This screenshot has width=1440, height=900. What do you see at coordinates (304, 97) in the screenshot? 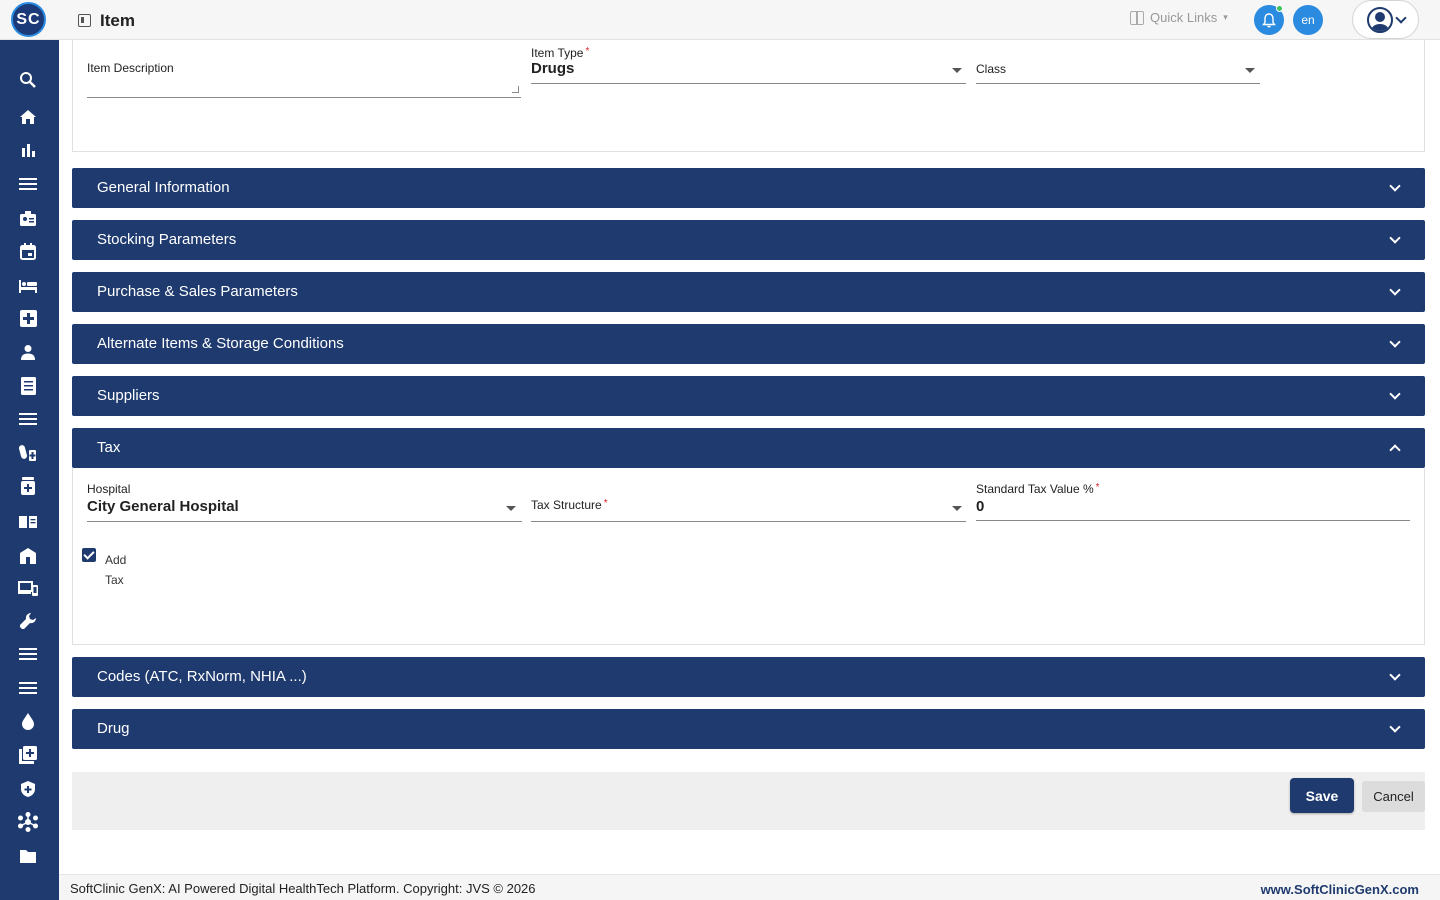
I see `item-description-underline` at bounding box center [304, 97].